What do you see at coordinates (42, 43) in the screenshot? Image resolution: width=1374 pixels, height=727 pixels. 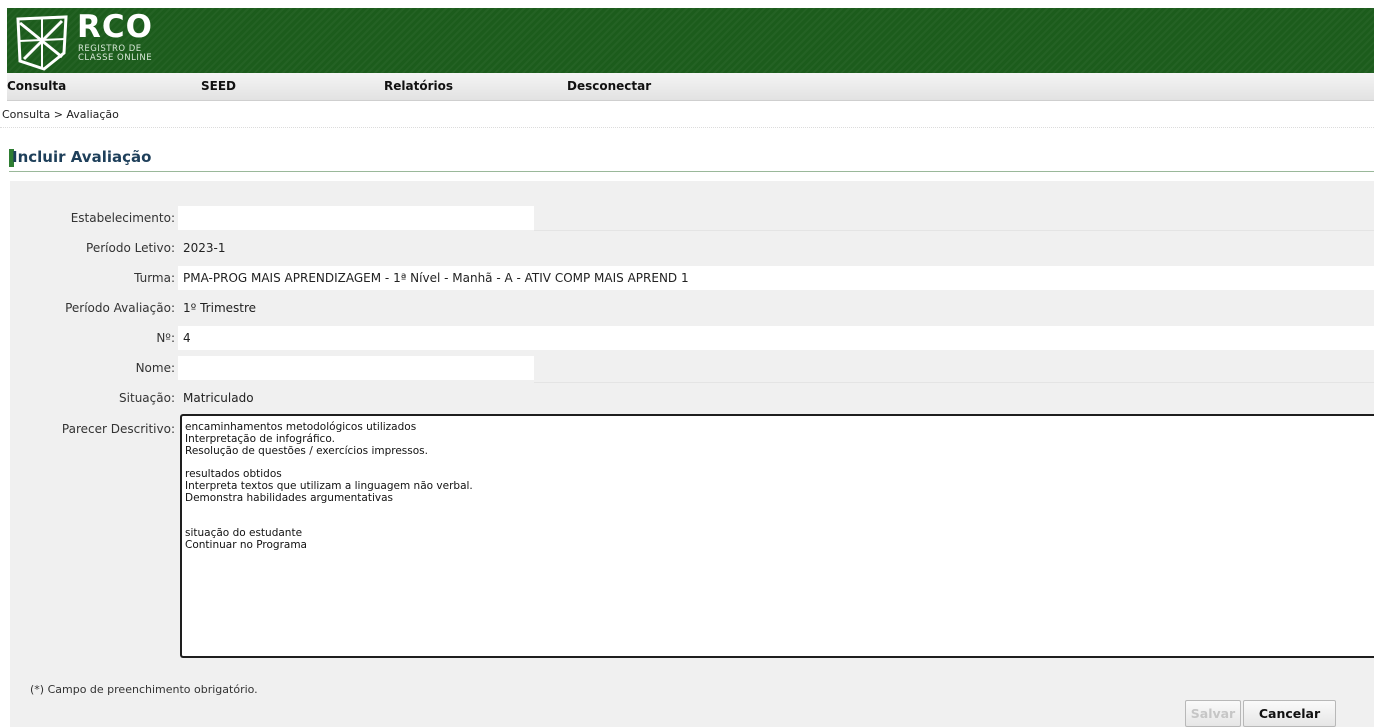 I see `logo-emblem-icon` at bounding box center [42, 43].